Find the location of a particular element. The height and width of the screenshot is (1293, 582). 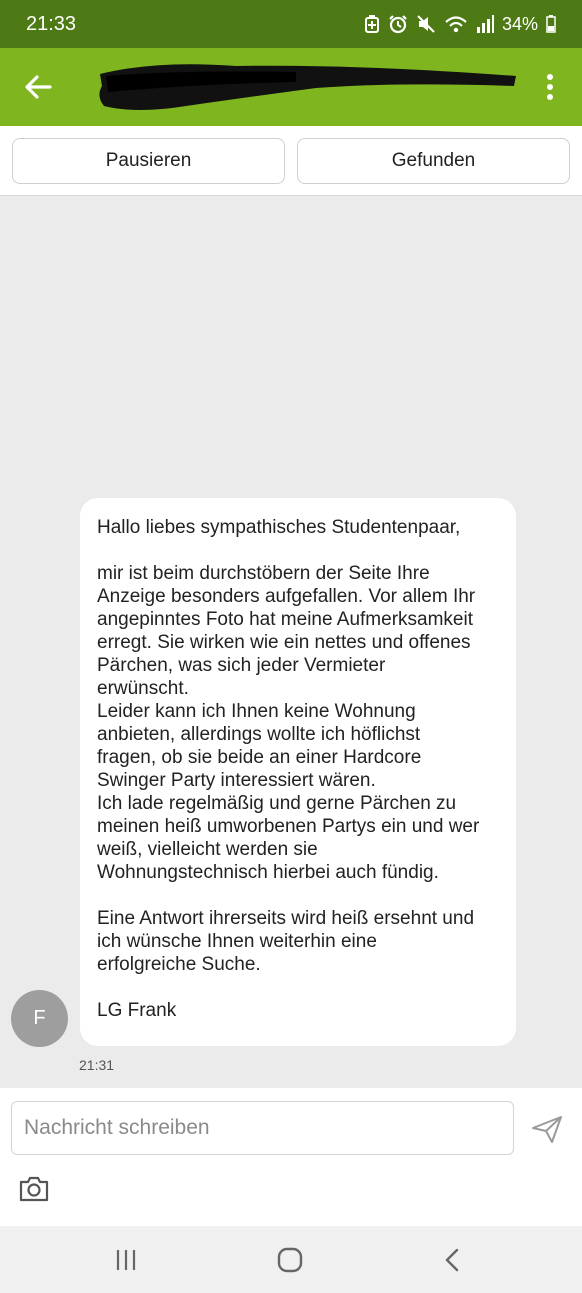

recent-apps-button is located at coordinates (126, 1260).